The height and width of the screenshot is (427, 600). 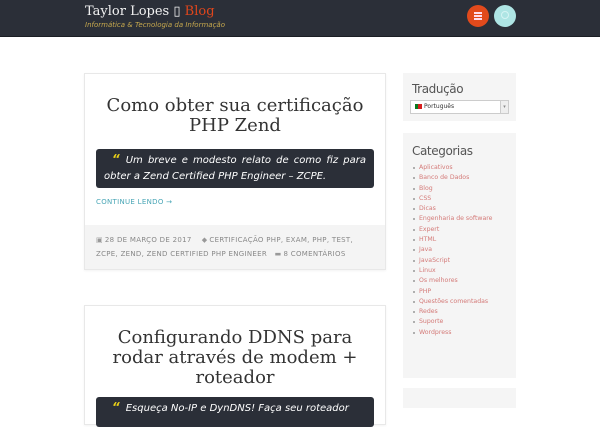 I want to click on sidebar-widget, so click(x=459, y=398).